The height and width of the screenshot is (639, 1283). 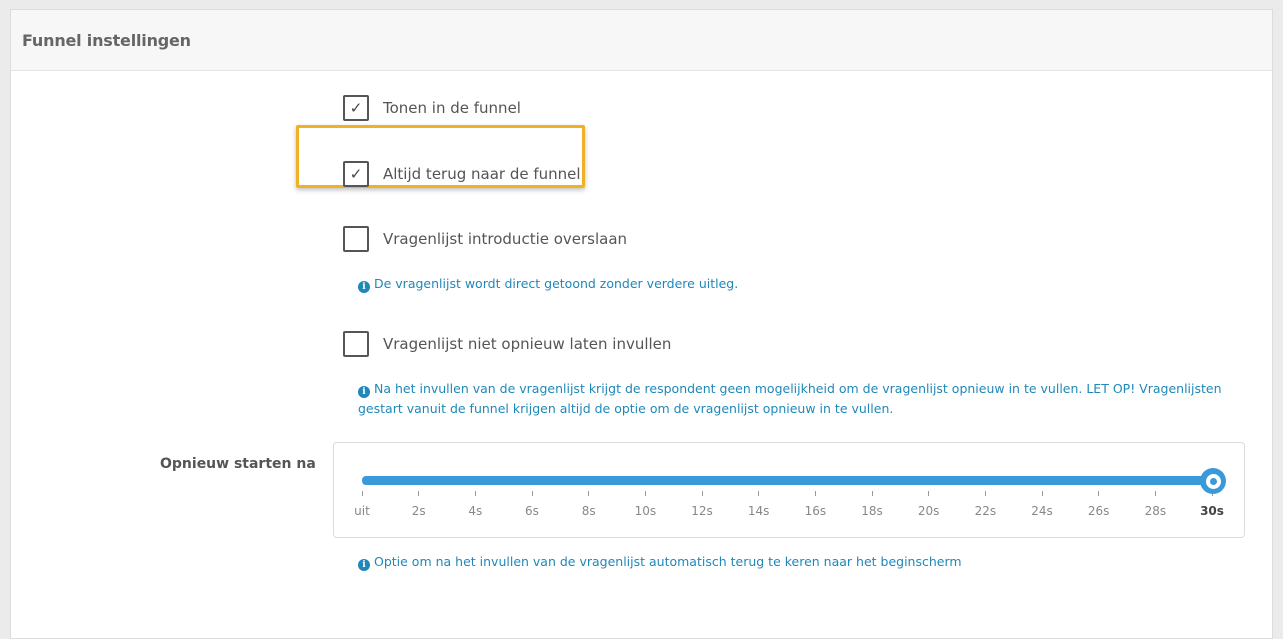 I want to click on slider-tick: 4s, so click(x=475, y=505).